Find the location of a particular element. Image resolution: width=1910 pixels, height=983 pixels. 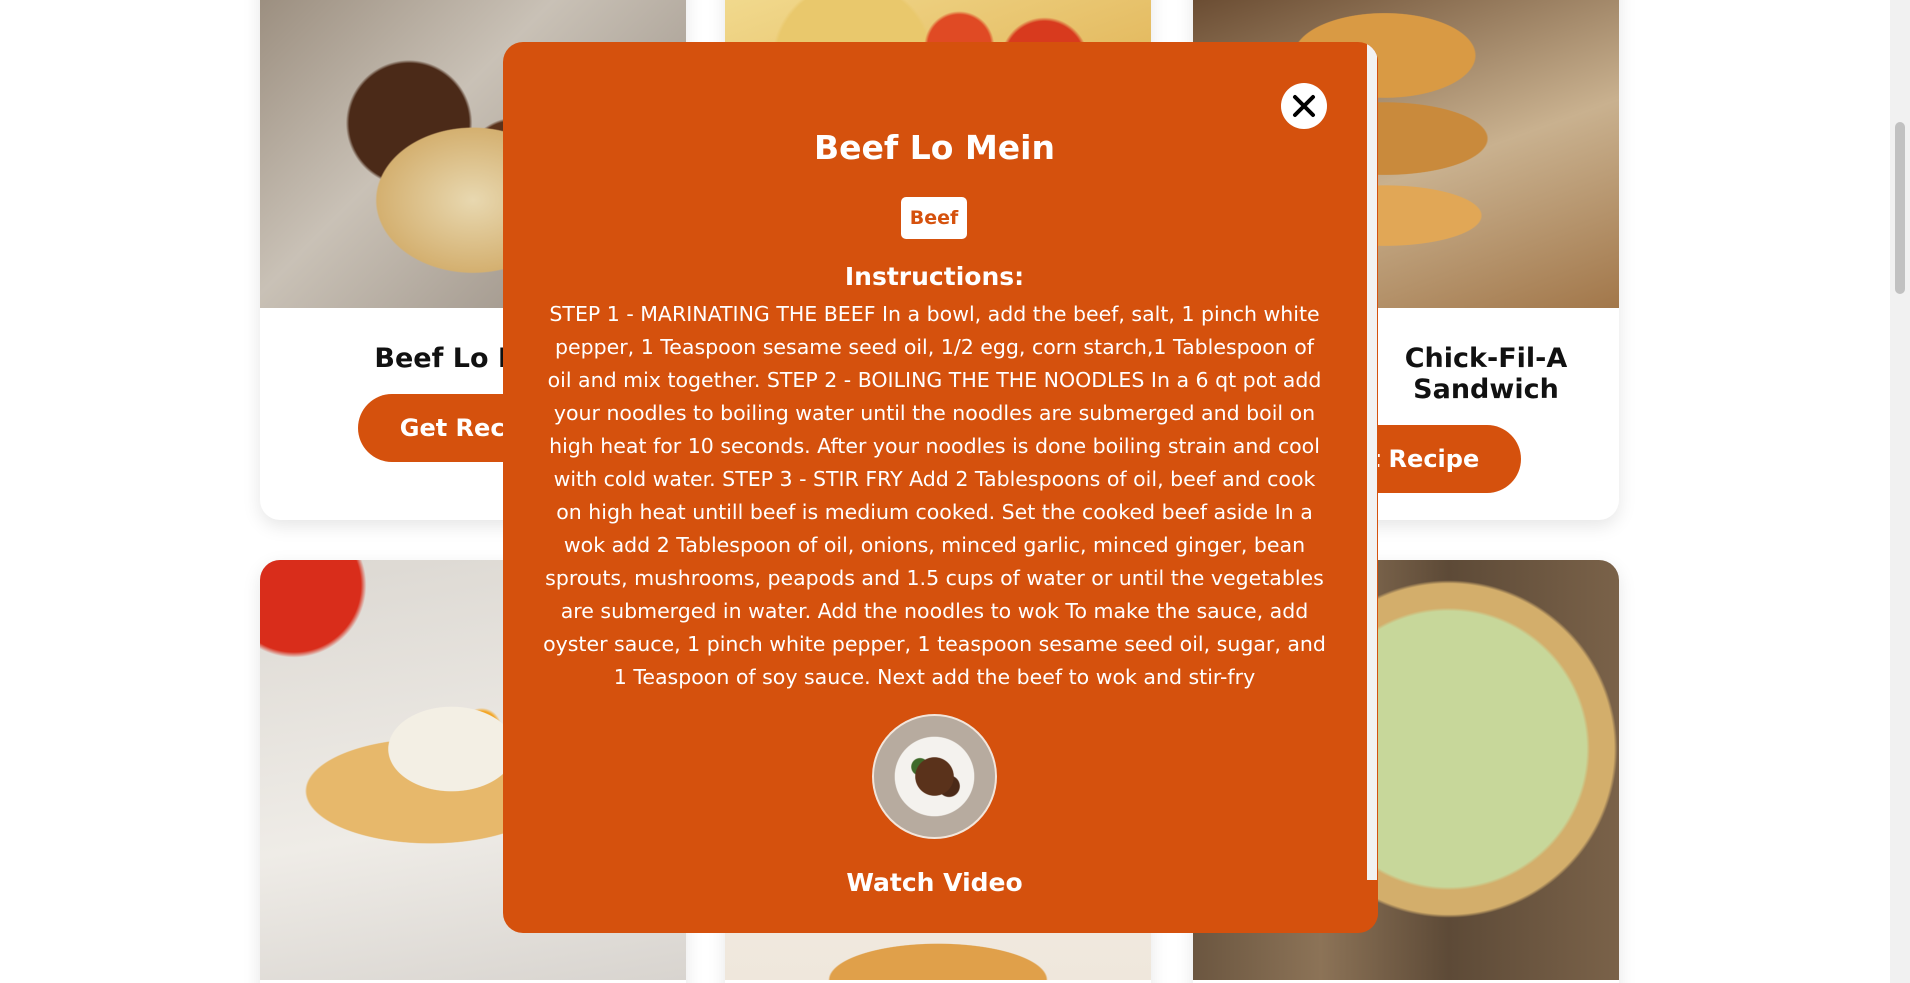

modal-scrollbar is located at coordinates (1372, 487).